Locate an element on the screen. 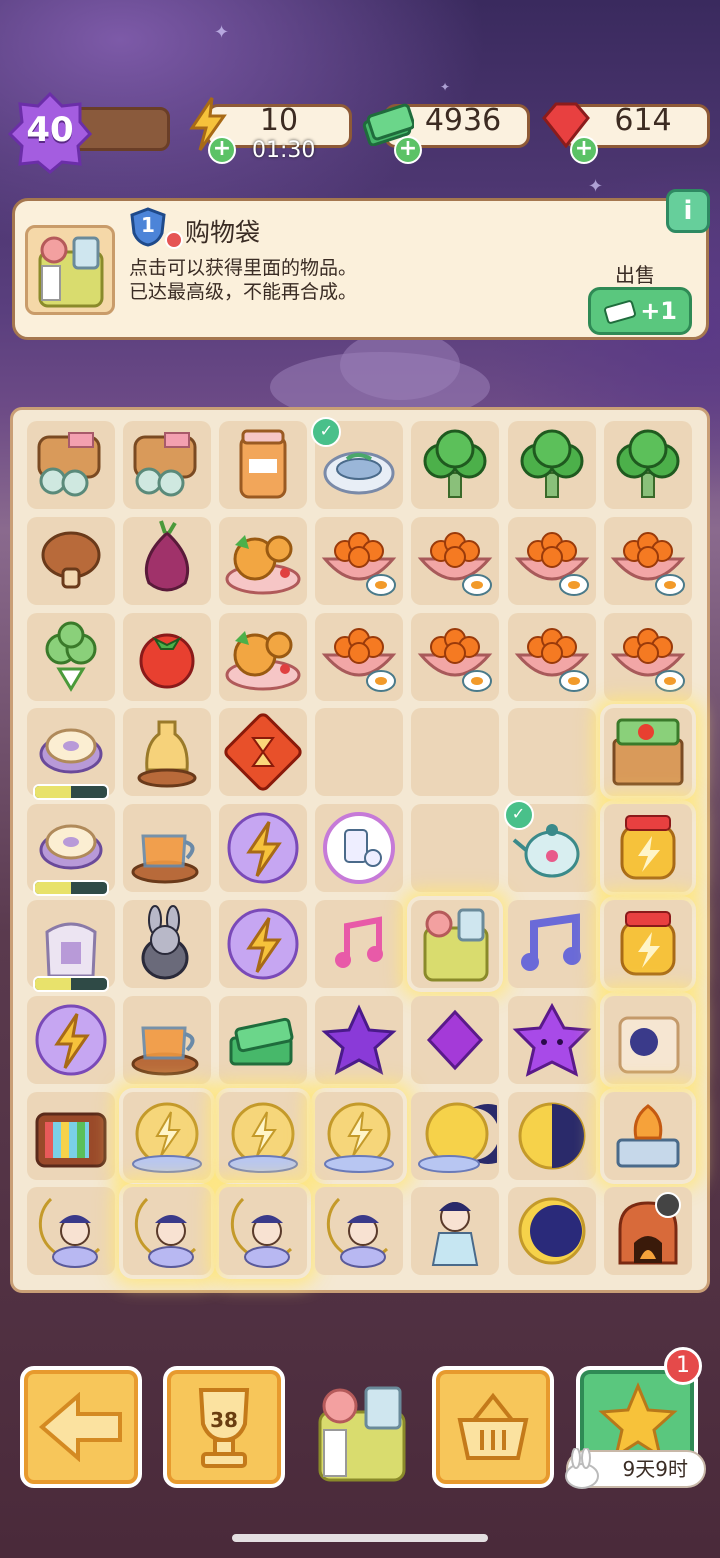 Image resolution: width=720 pixels, height=1558 pixels. clay-oven-icon is located at coordinates (648, 1231).